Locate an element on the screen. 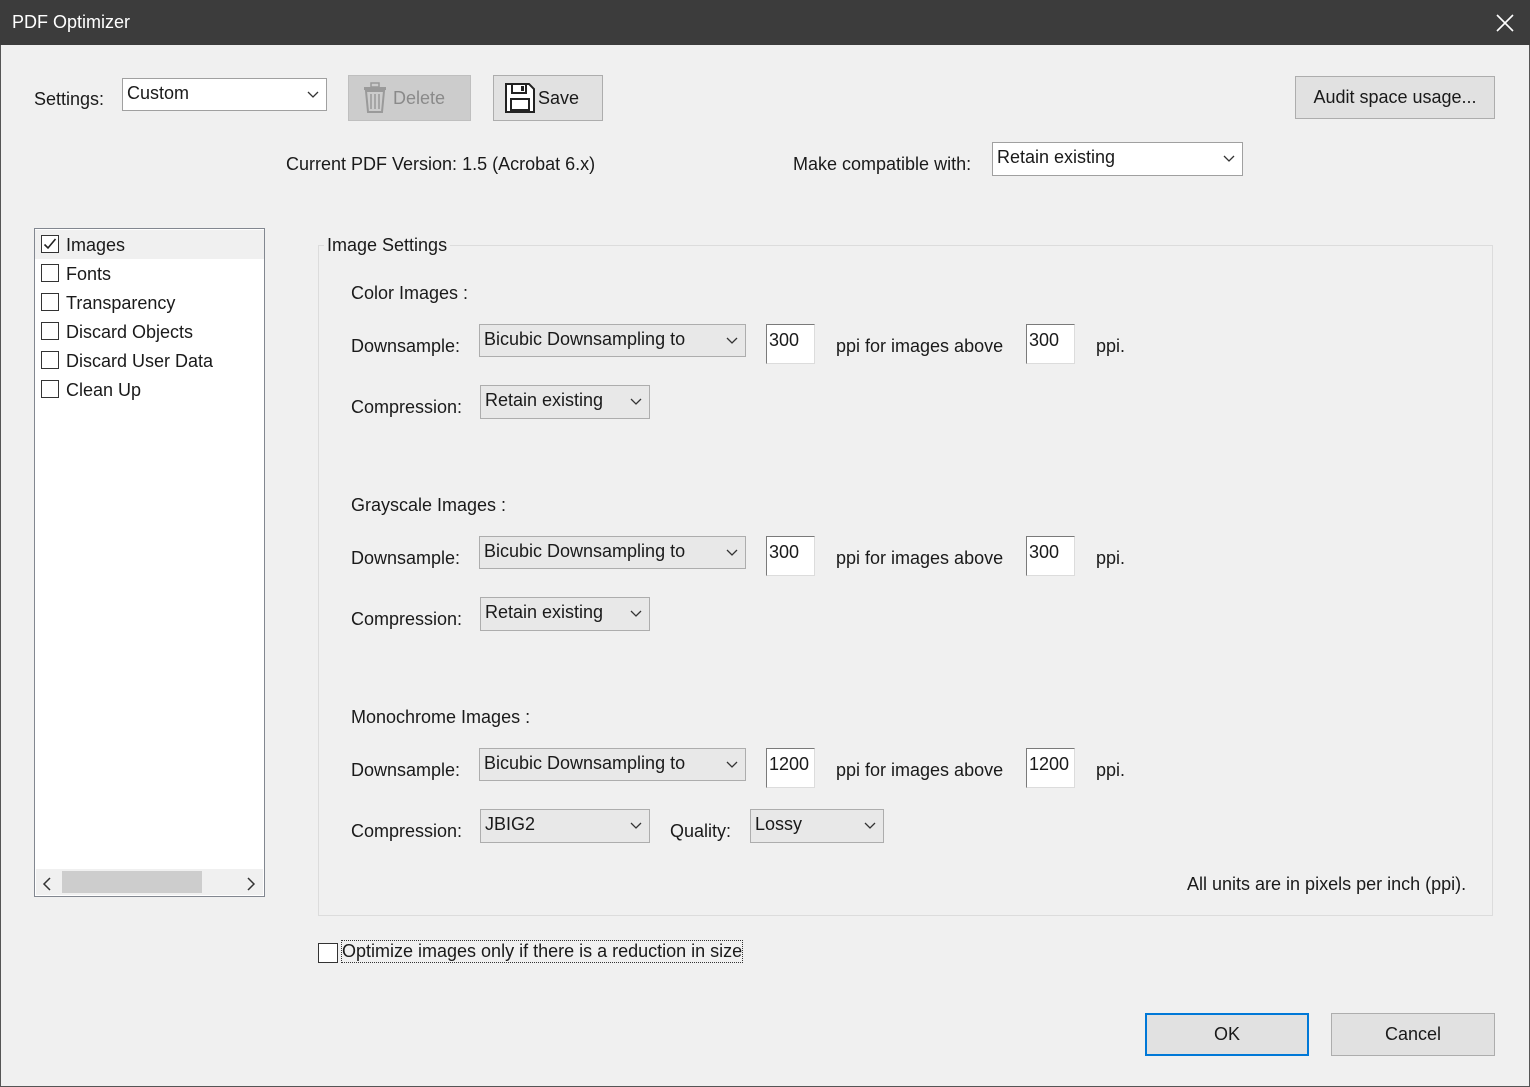 This screenshot has width=1530, height=1087. monochrome-target-ppi-input: 1200 is located at coordinates (790, 768).